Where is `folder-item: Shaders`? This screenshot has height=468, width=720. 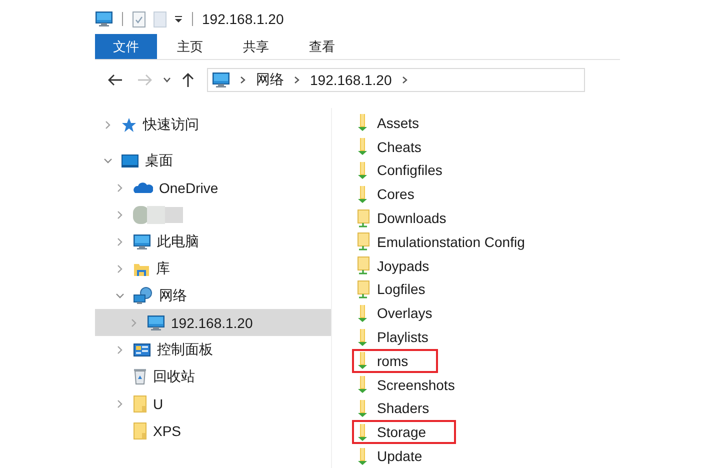
folder-item: Shaders is located at coordinates (395, 408).